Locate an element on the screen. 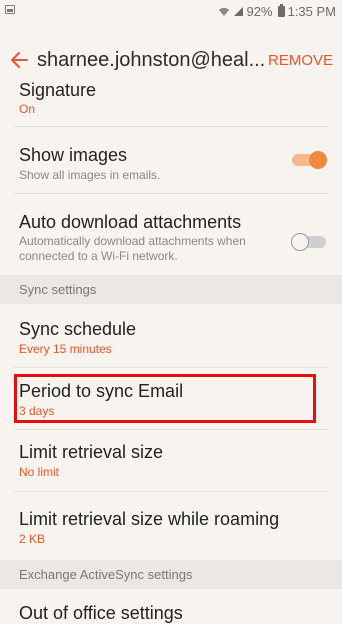 Image resolution: width=342 pixels, height=624 pixels. battery-icon is located at coordinates (281, 10).